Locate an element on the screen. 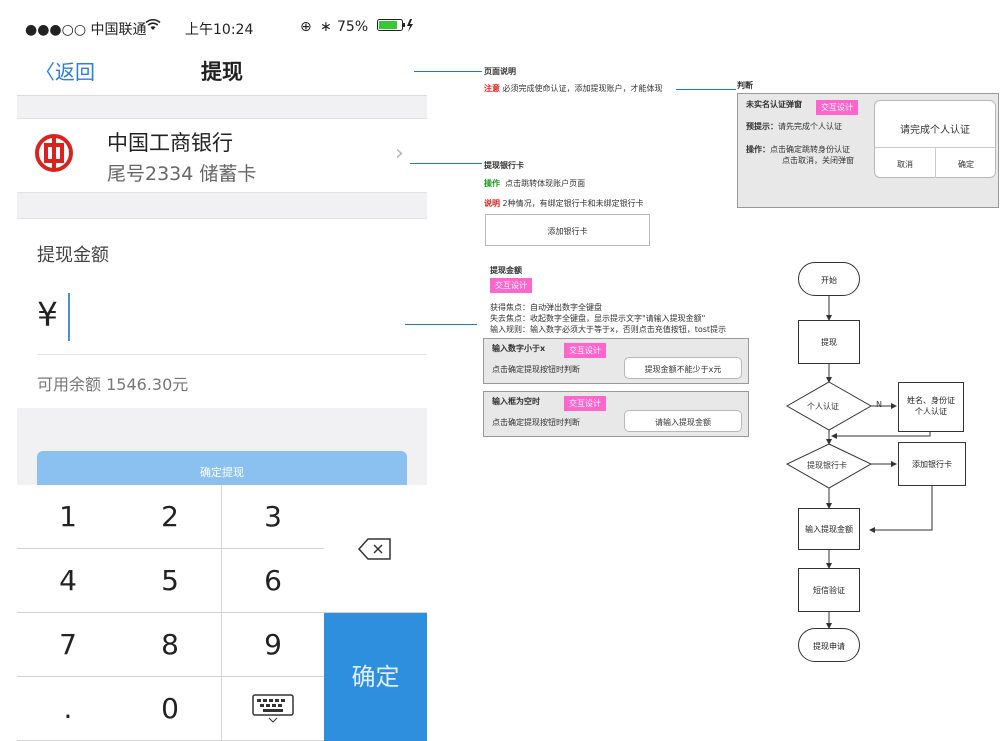 The image size is (1000, 741). backspace-icon is located at coordinates (374, 549).